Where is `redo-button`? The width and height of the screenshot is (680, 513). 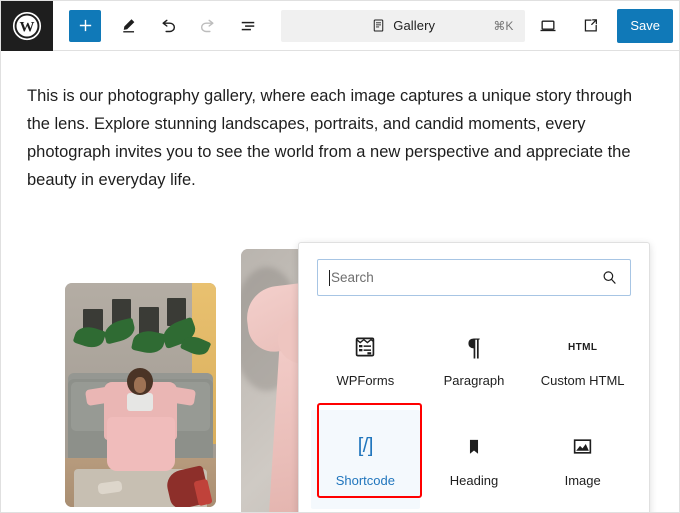 redo-button is located at coordinates (208, 26).